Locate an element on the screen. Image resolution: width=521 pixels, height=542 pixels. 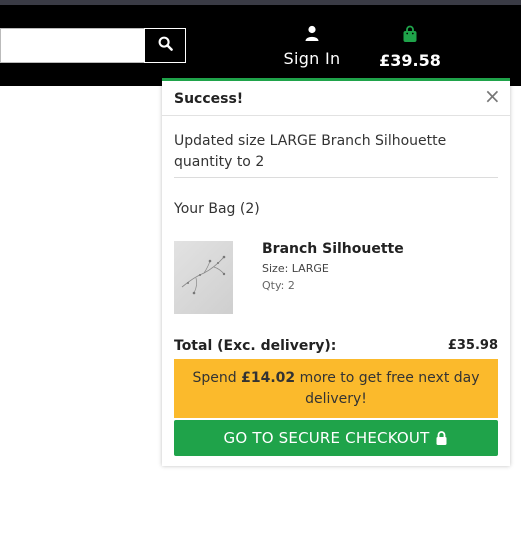
search-button is located at coordinates (165, 45).